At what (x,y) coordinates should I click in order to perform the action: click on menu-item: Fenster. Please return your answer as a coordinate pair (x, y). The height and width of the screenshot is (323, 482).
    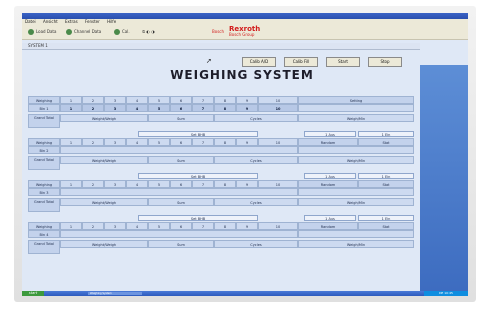
    Looking at the image, I should click on (92, 21).